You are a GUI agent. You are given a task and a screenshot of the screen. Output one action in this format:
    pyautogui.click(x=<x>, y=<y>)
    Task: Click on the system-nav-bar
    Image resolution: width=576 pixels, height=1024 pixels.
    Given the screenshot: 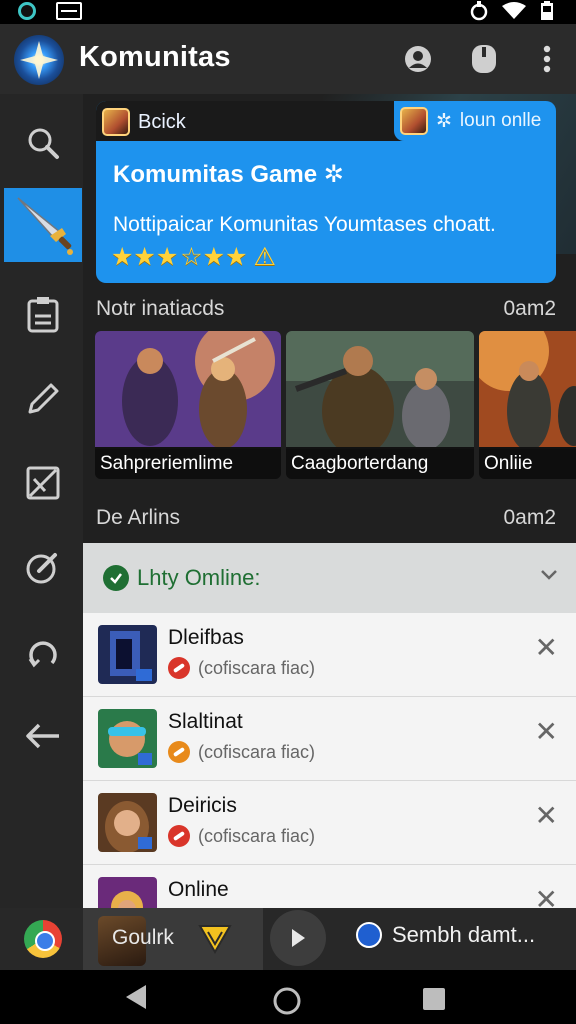 What is the action you would take?
    pyautogui.click(x=288, y=997)
    